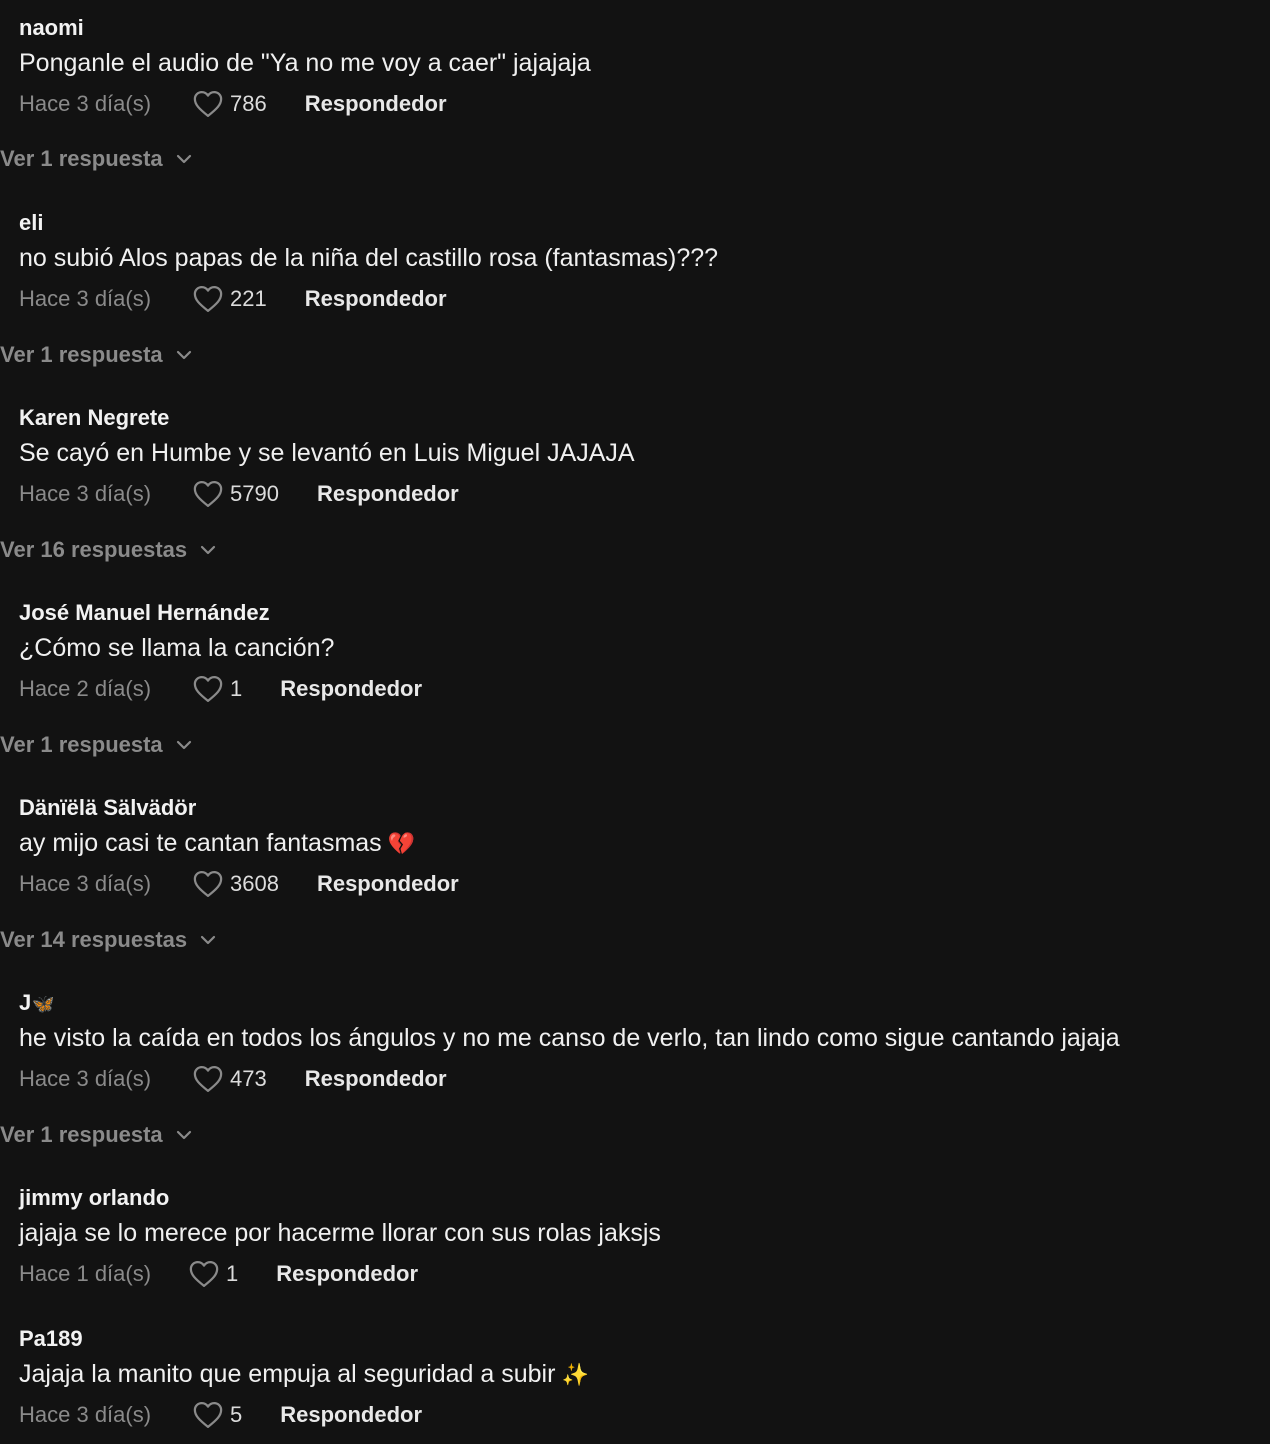  I want to click on comment-meta: Hace 1 día(s) 1 Respondedor, so click(218, 1274).